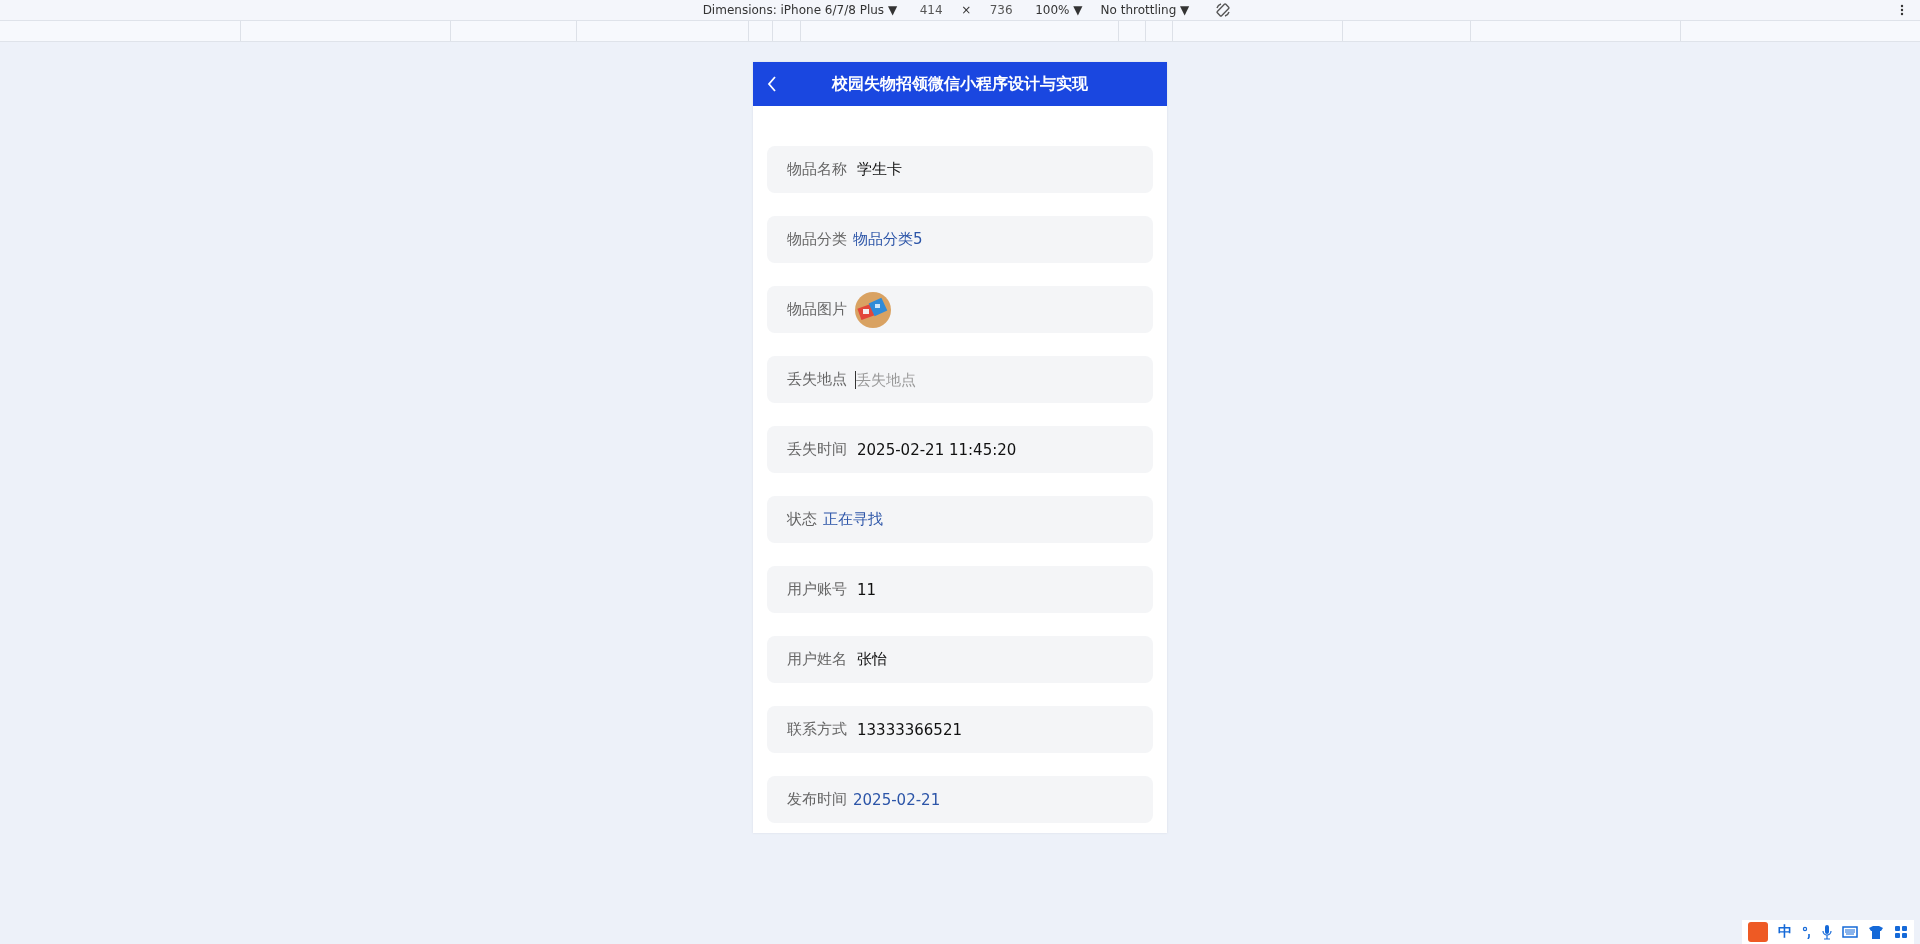  Describe the element at coordinates (966, 10) in the screenshot. I see `times-sign: ×` at that location.